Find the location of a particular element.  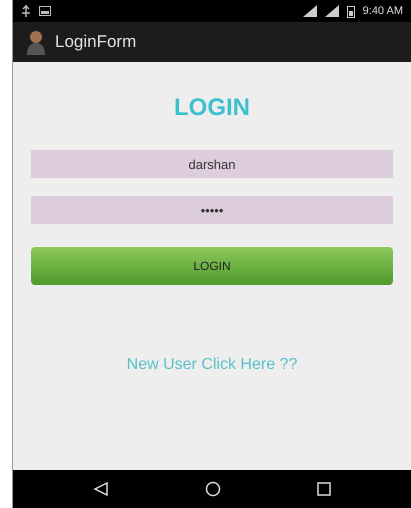

home-icon is located at coordinates (213, 489).